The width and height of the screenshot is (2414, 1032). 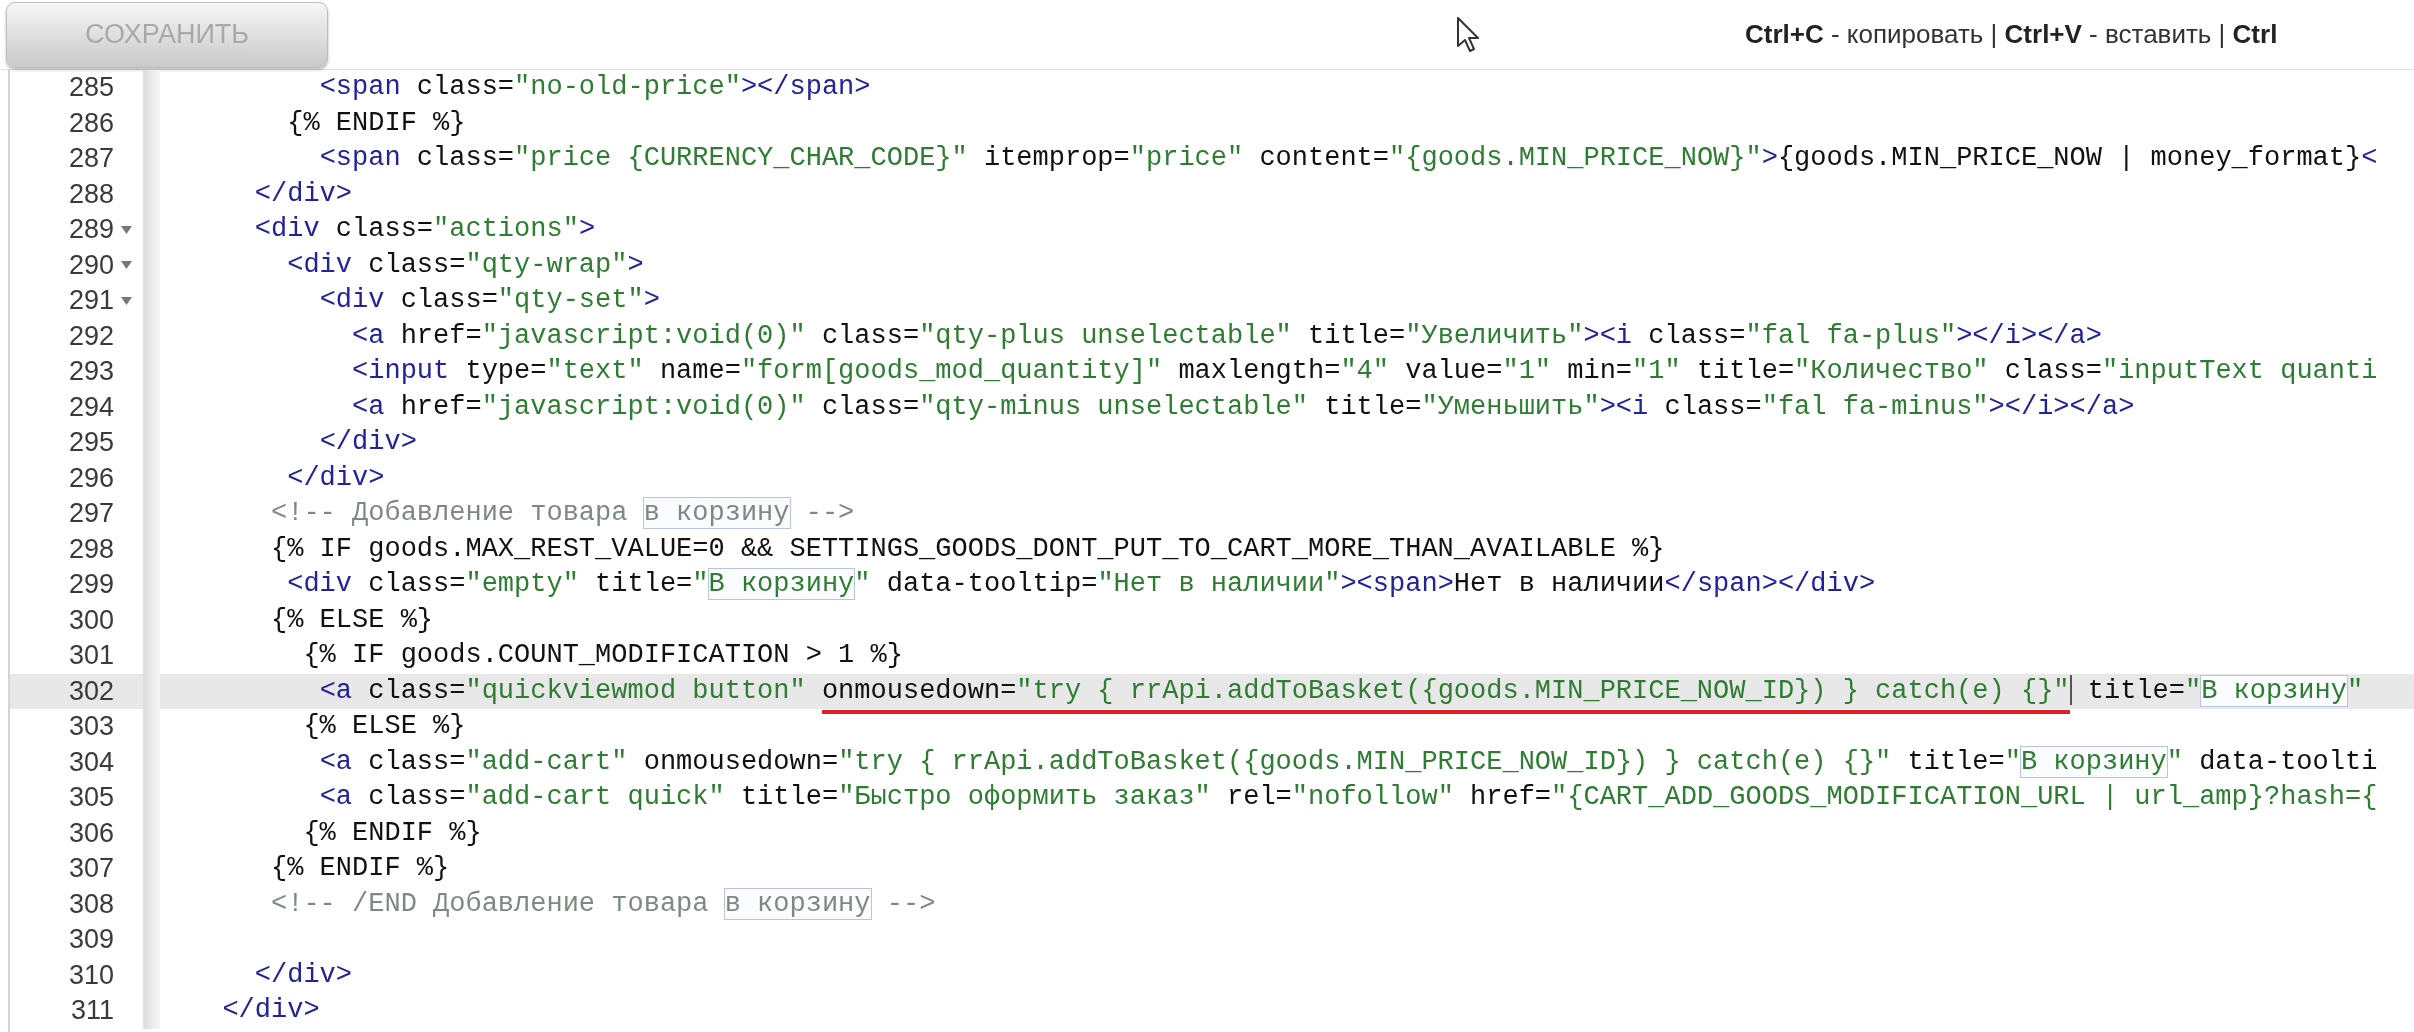 I want to click on code-line: <a href="javascript:void(0)" class="qty-plus unselectable" title="Увеличить"><i class="fal fa-plus"></i></a>, so click(x=1227, y=336).